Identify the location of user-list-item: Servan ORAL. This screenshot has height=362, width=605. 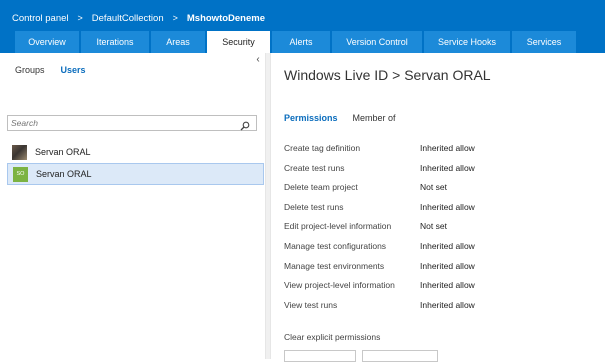
(135, 152).